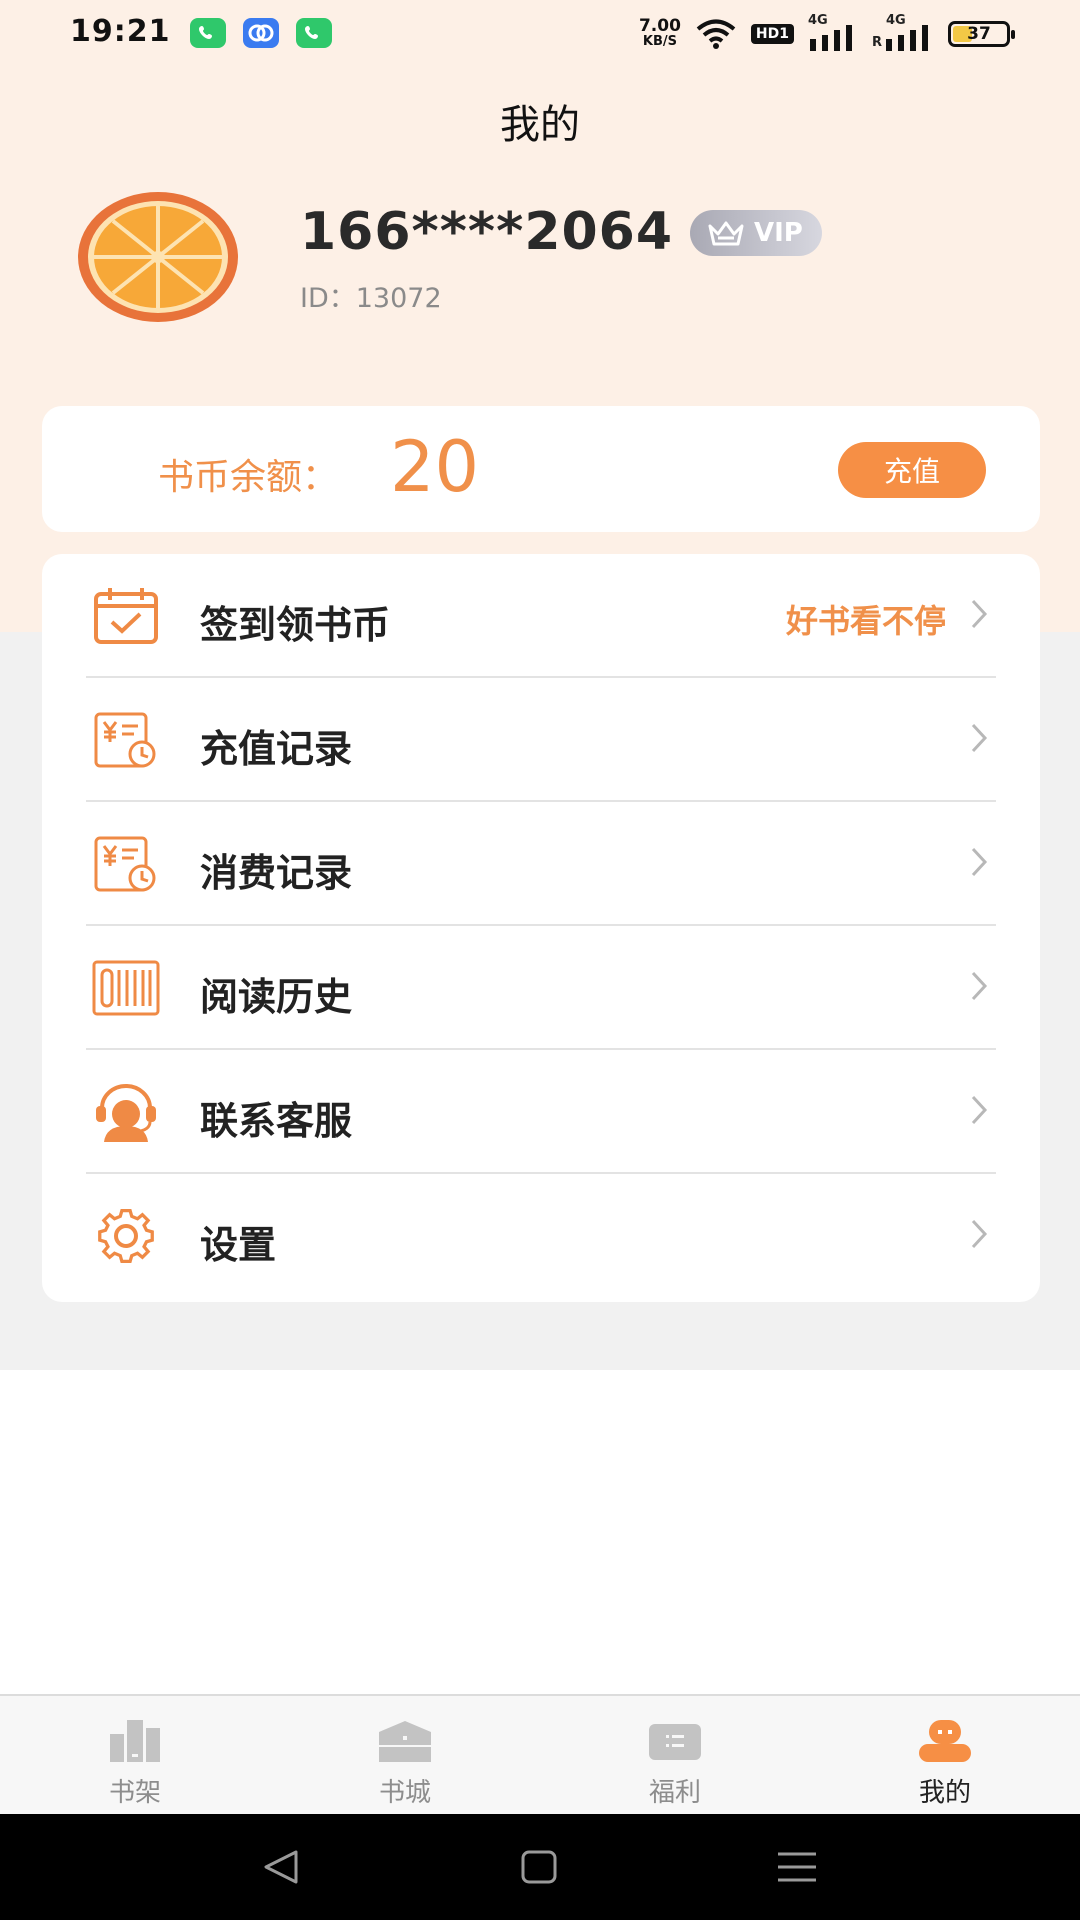 The height and width of the screenshot is (1920, 1080). What do you see at coordinates (541, 1236) in the screenshot?
I see `menu-item-settings: 设置` at bounding box center [541, 1236].